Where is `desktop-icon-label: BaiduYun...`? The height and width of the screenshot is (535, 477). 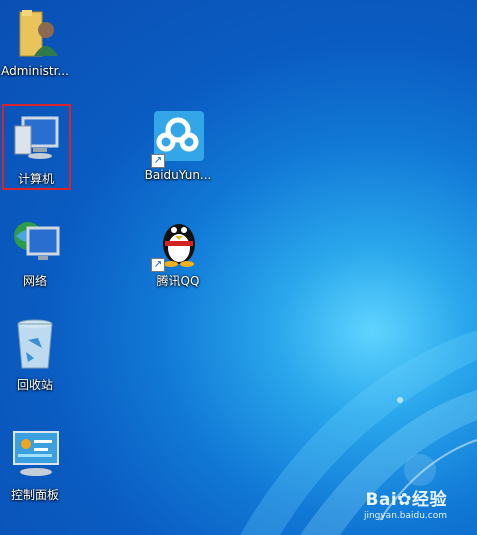
desktop-icon-label: BaiduYun... is located at coordinates (178, 175).